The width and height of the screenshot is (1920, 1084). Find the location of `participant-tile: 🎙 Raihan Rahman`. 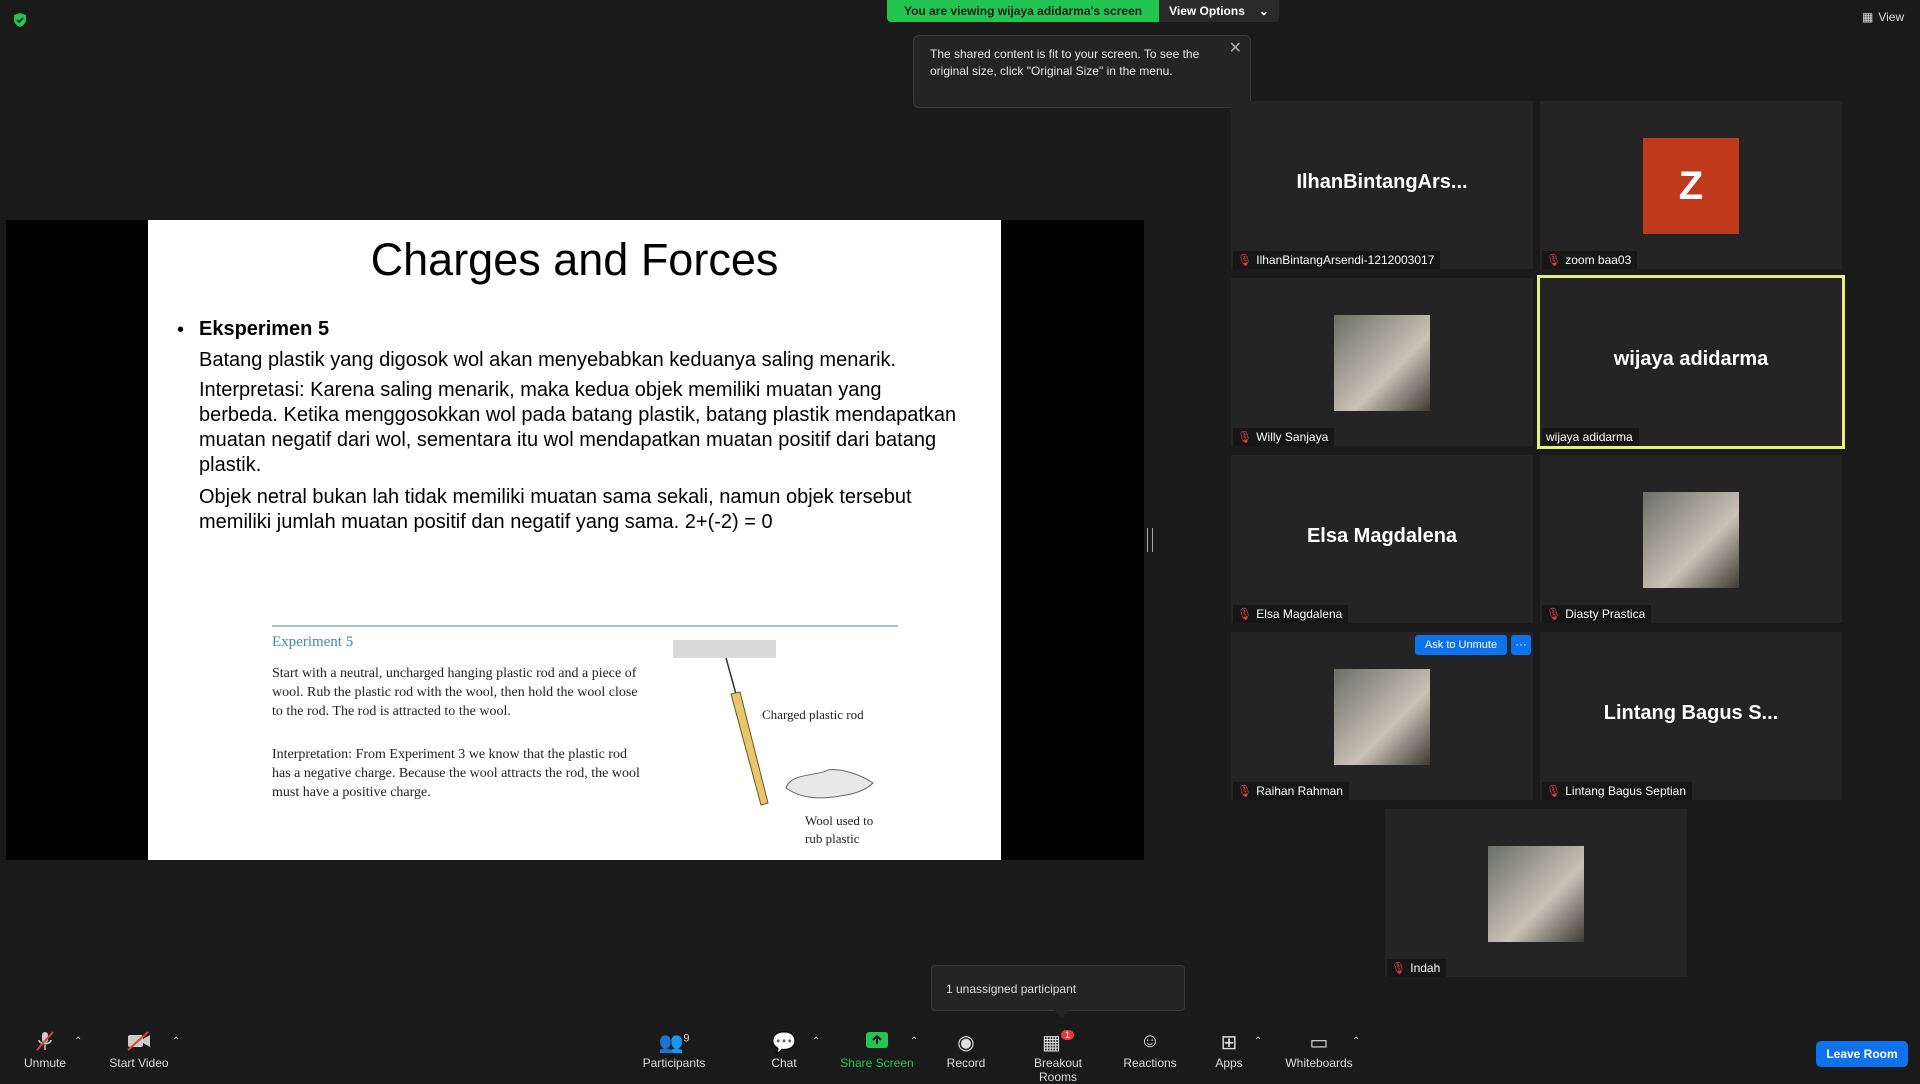

participant-tile: 🎙 Raihan Rahman is located at coordinates (1382, 716).